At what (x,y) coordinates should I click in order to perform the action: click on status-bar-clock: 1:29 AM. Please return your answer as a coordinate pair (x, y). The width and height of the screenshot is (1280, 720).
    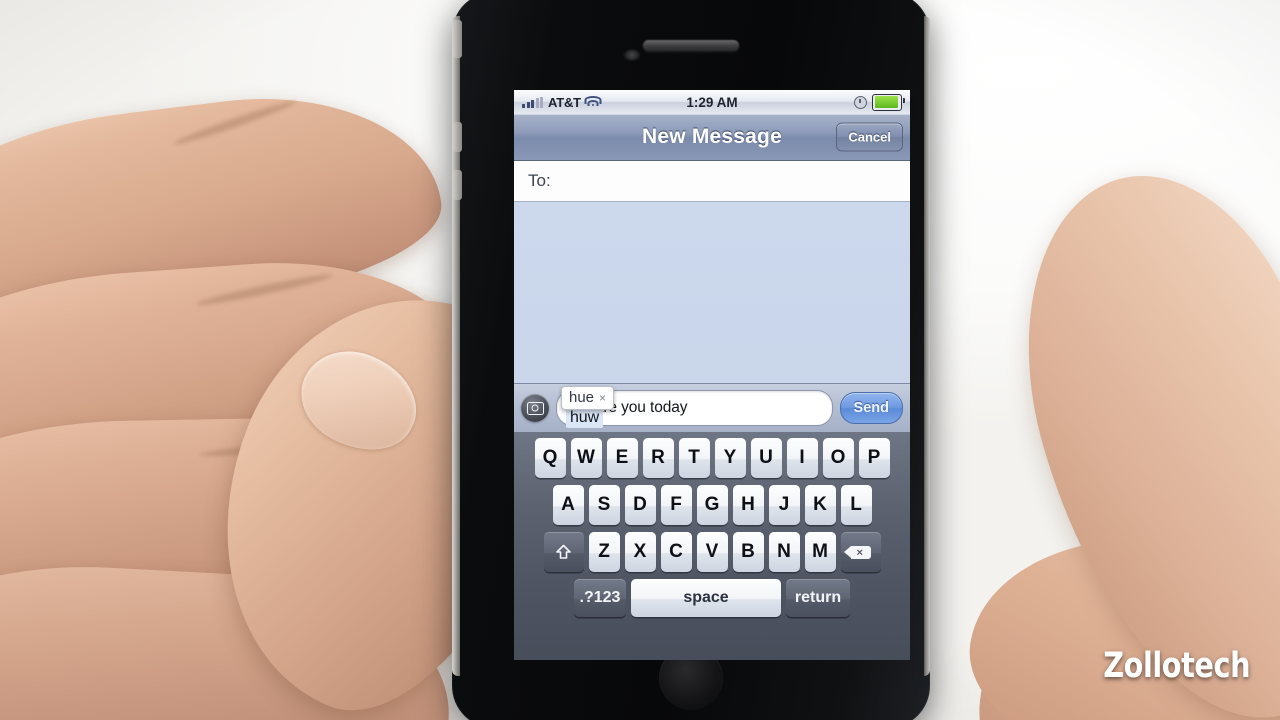
    Looking at the image, I should click on (712, 102).